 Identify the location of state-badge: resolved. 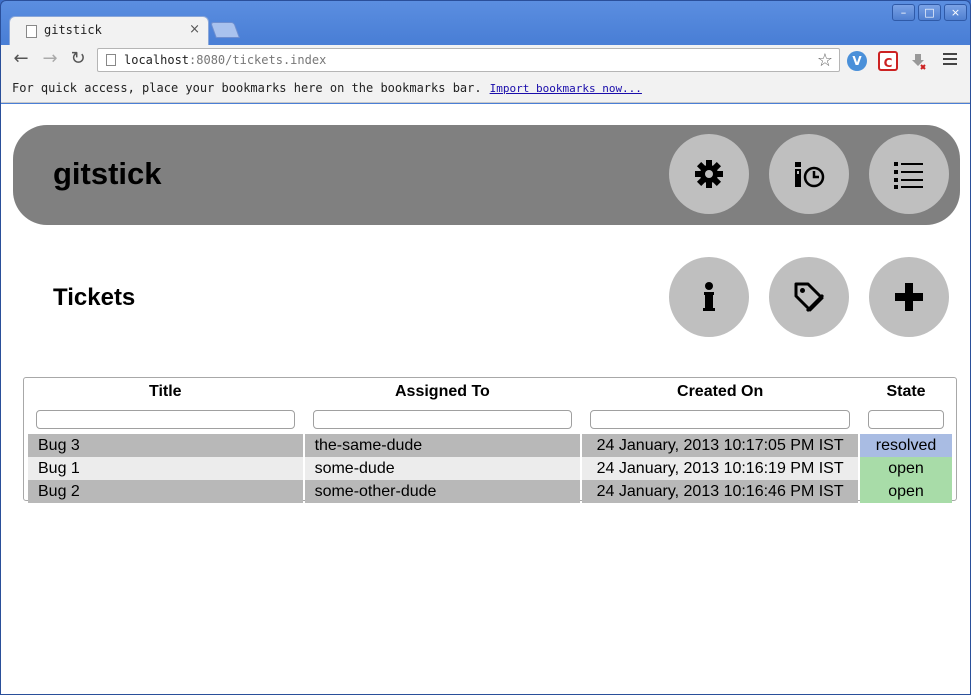
(906, 445).